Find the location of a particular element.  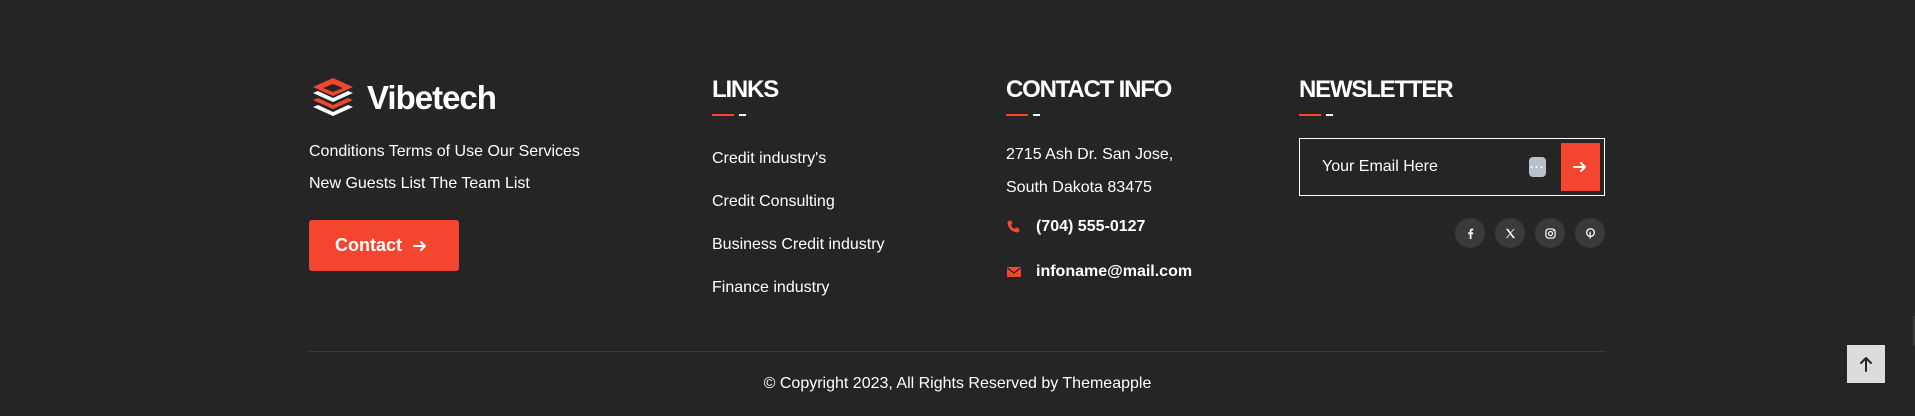

newsletter-email-input is located at coordinates (1414, 167).